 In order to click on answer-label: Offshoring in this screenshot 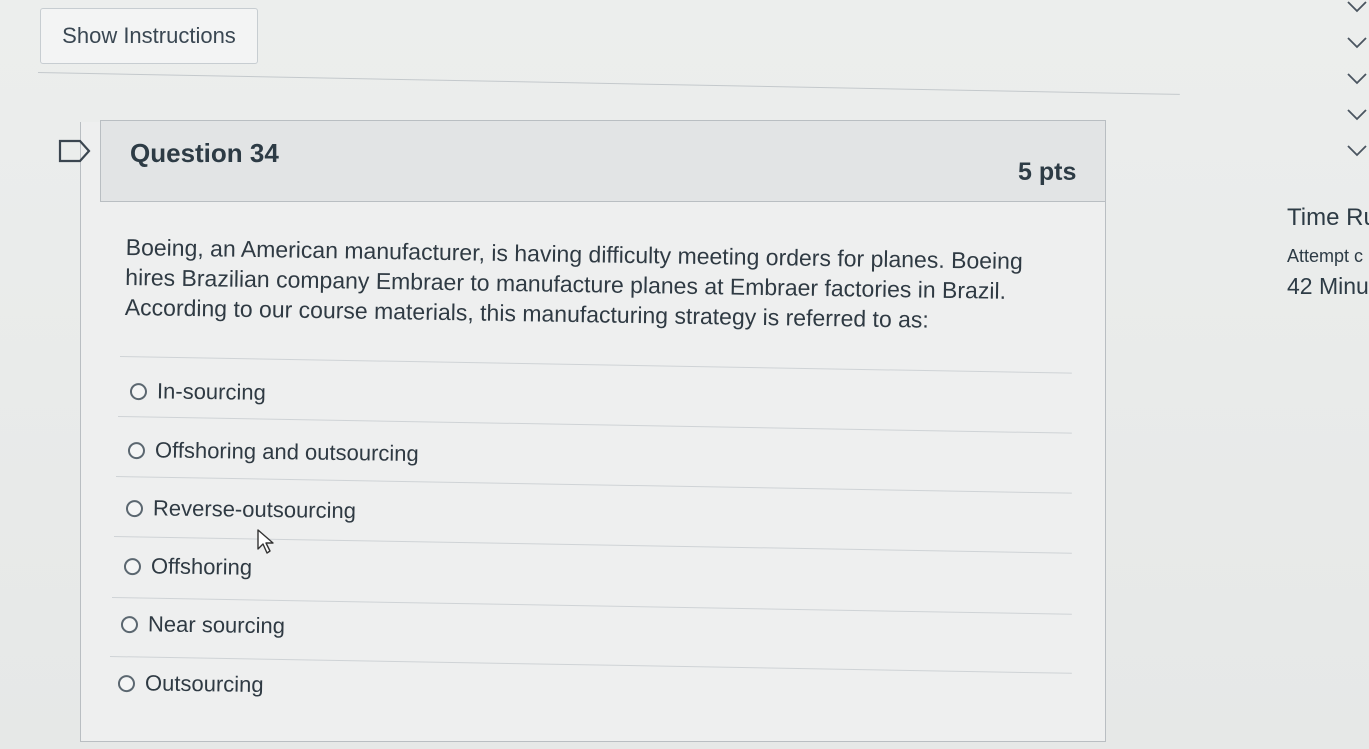, I will do `click(201, 566)`.